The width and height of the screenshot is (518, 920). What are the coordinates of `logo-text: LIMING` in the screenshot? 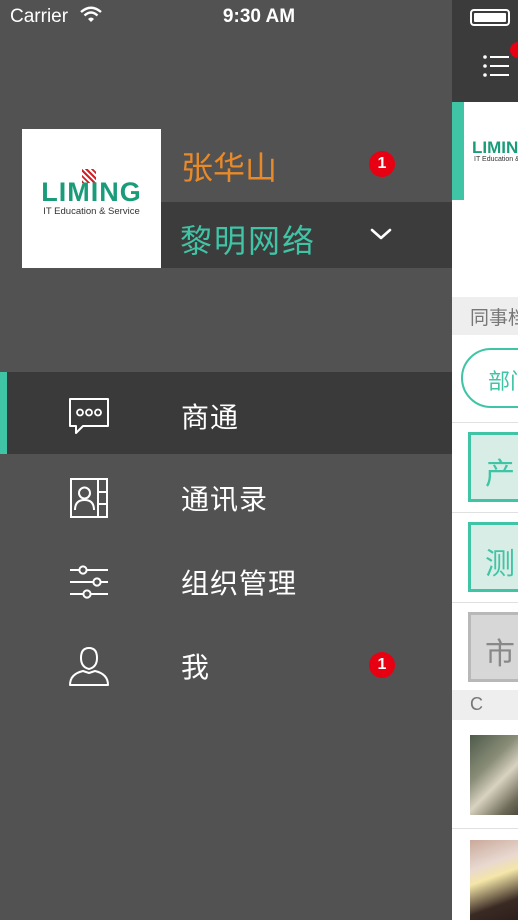 It's located at (91, 192).